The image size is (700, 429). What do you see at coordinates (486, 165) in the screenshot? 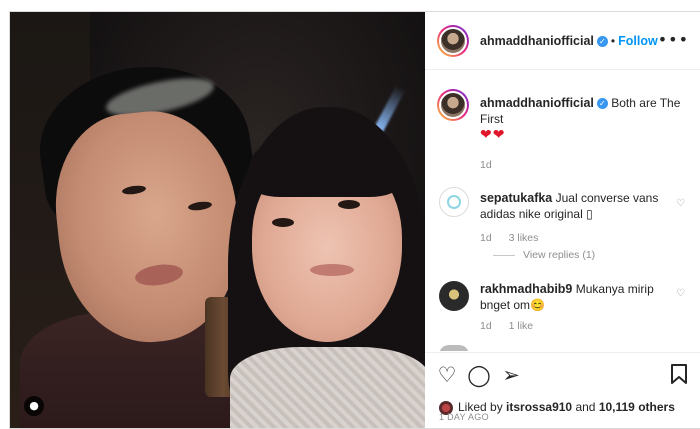
I see `caption-age: 1d` at bounding box center [486, 165].